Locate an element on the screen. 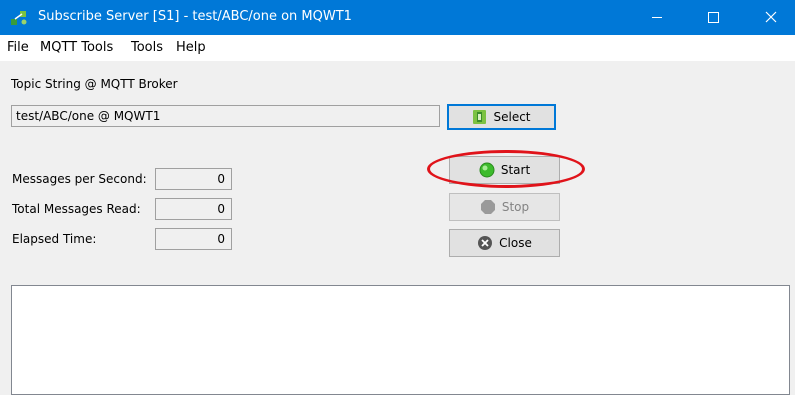  select-topic-icon is located at coordinates (480, 117).